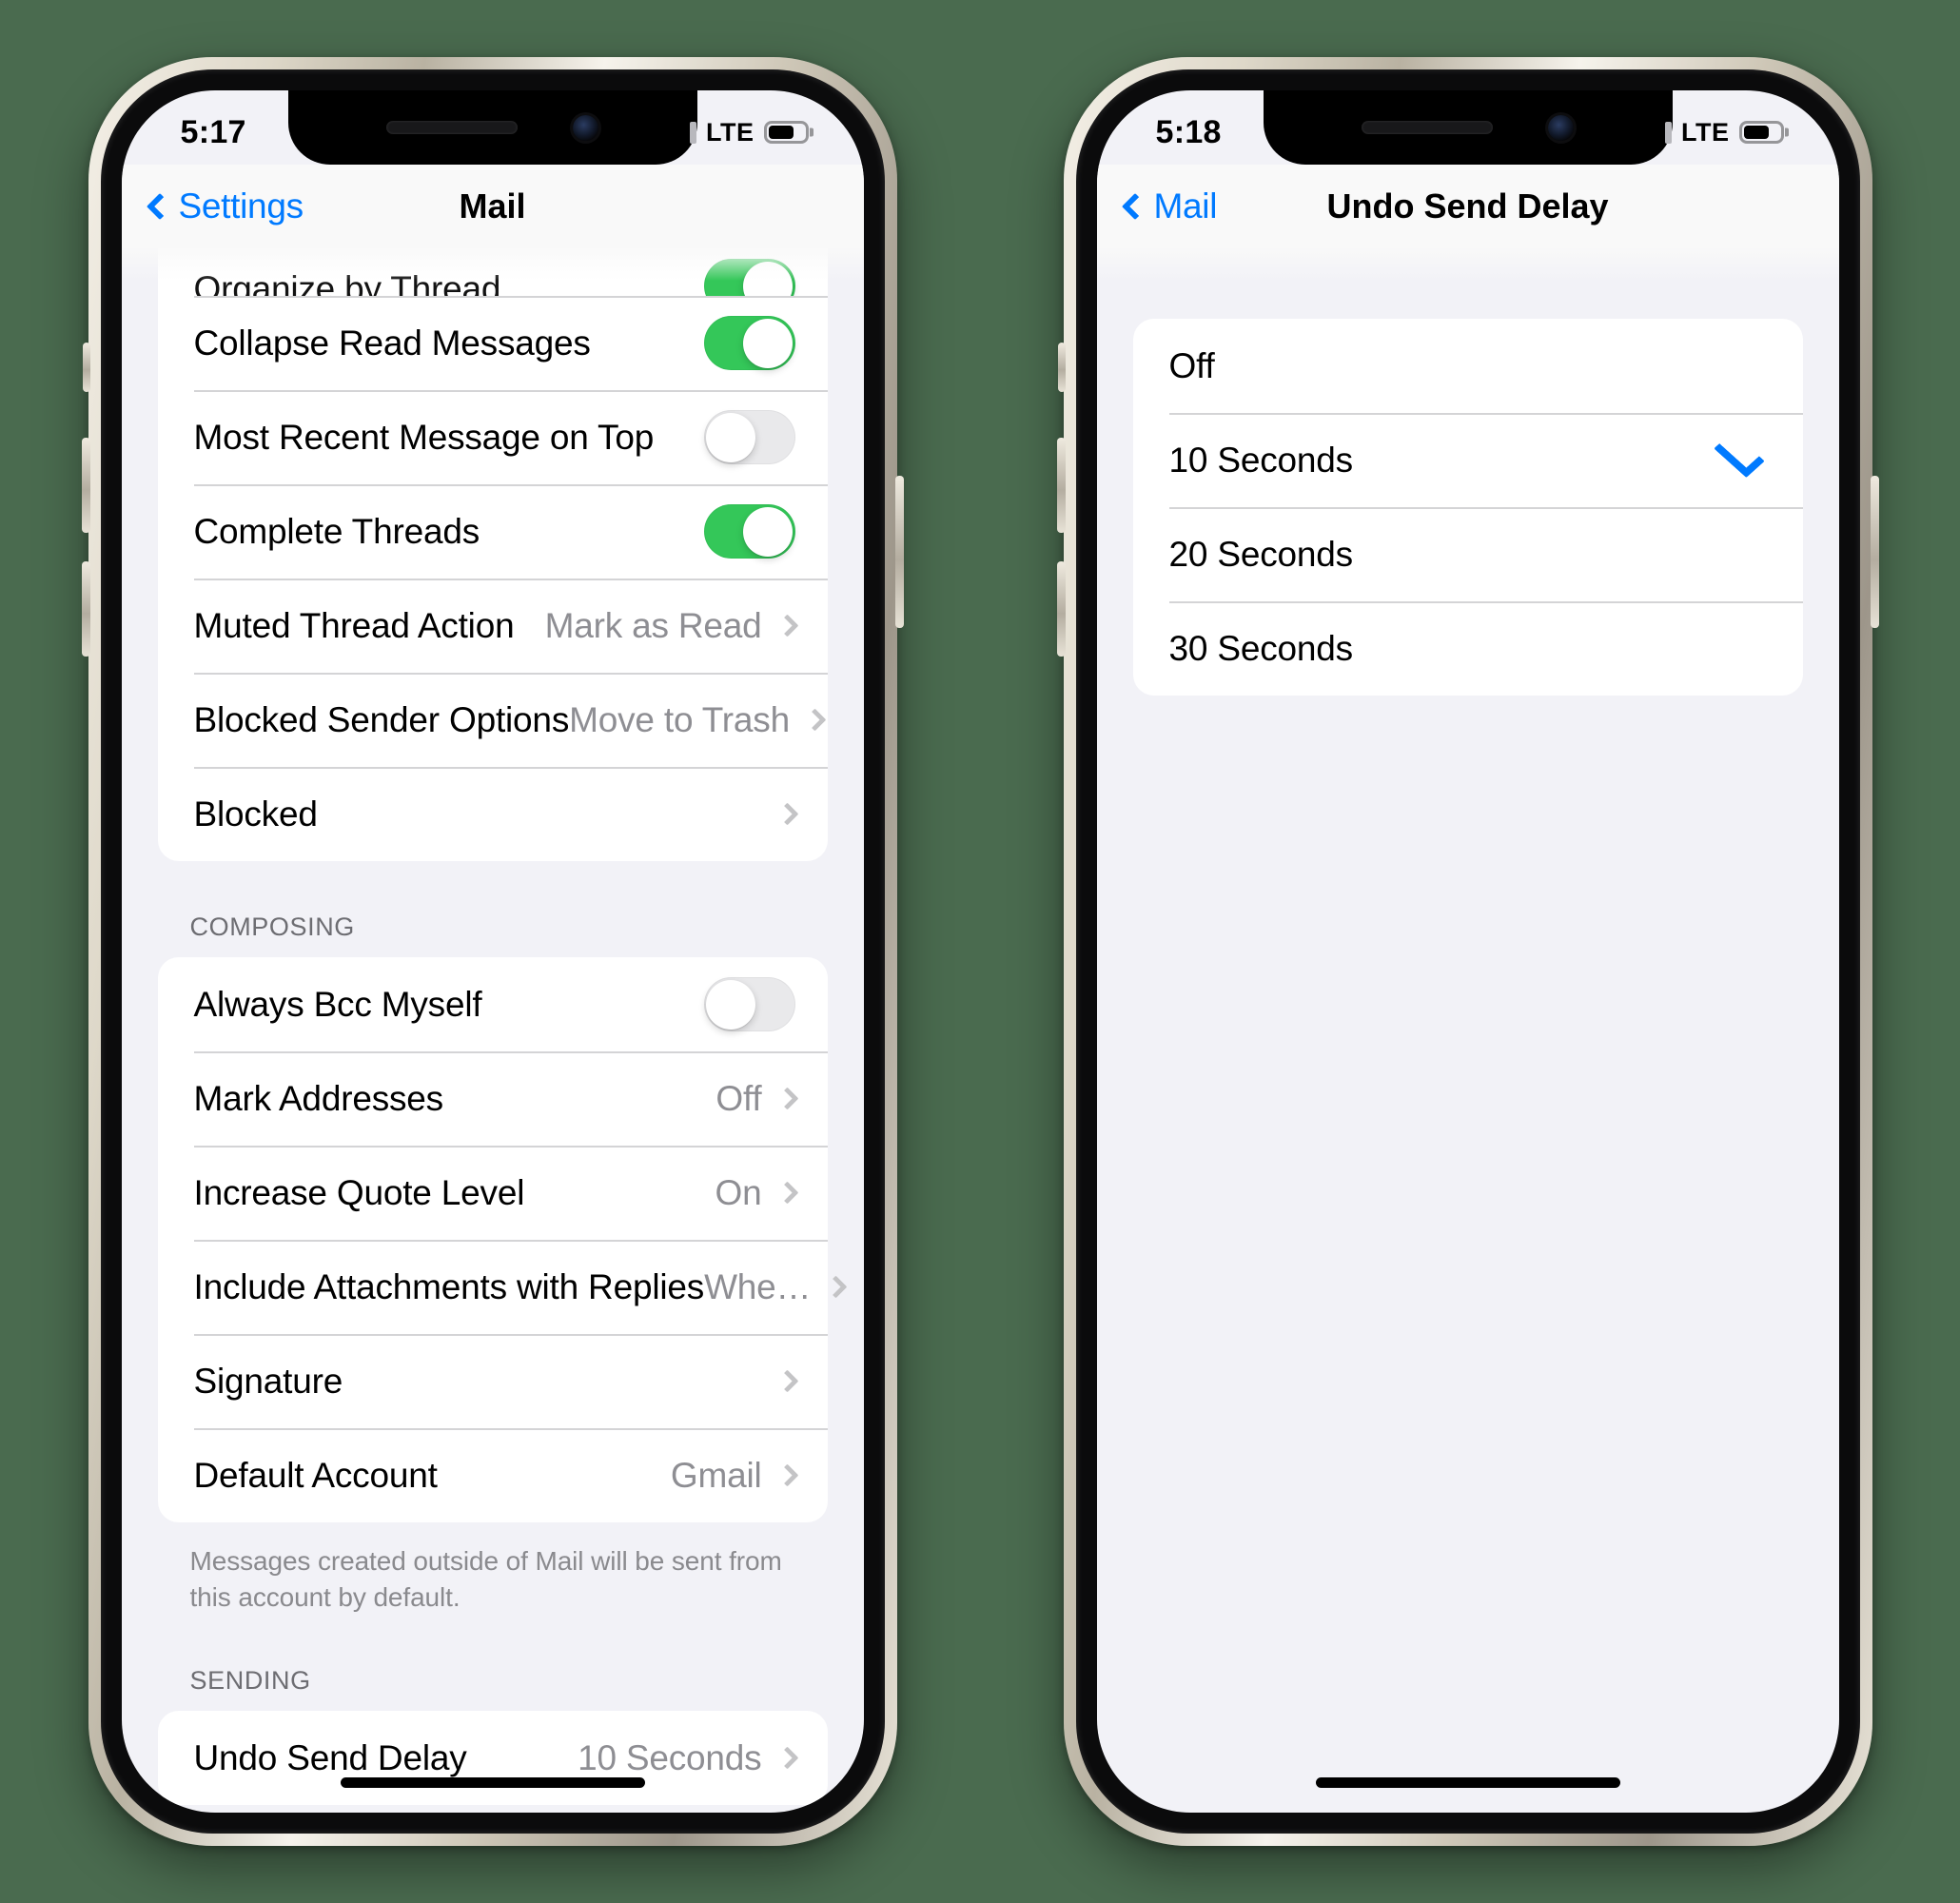  I want to click on row-value: Move to Trash, so click(679, 719).